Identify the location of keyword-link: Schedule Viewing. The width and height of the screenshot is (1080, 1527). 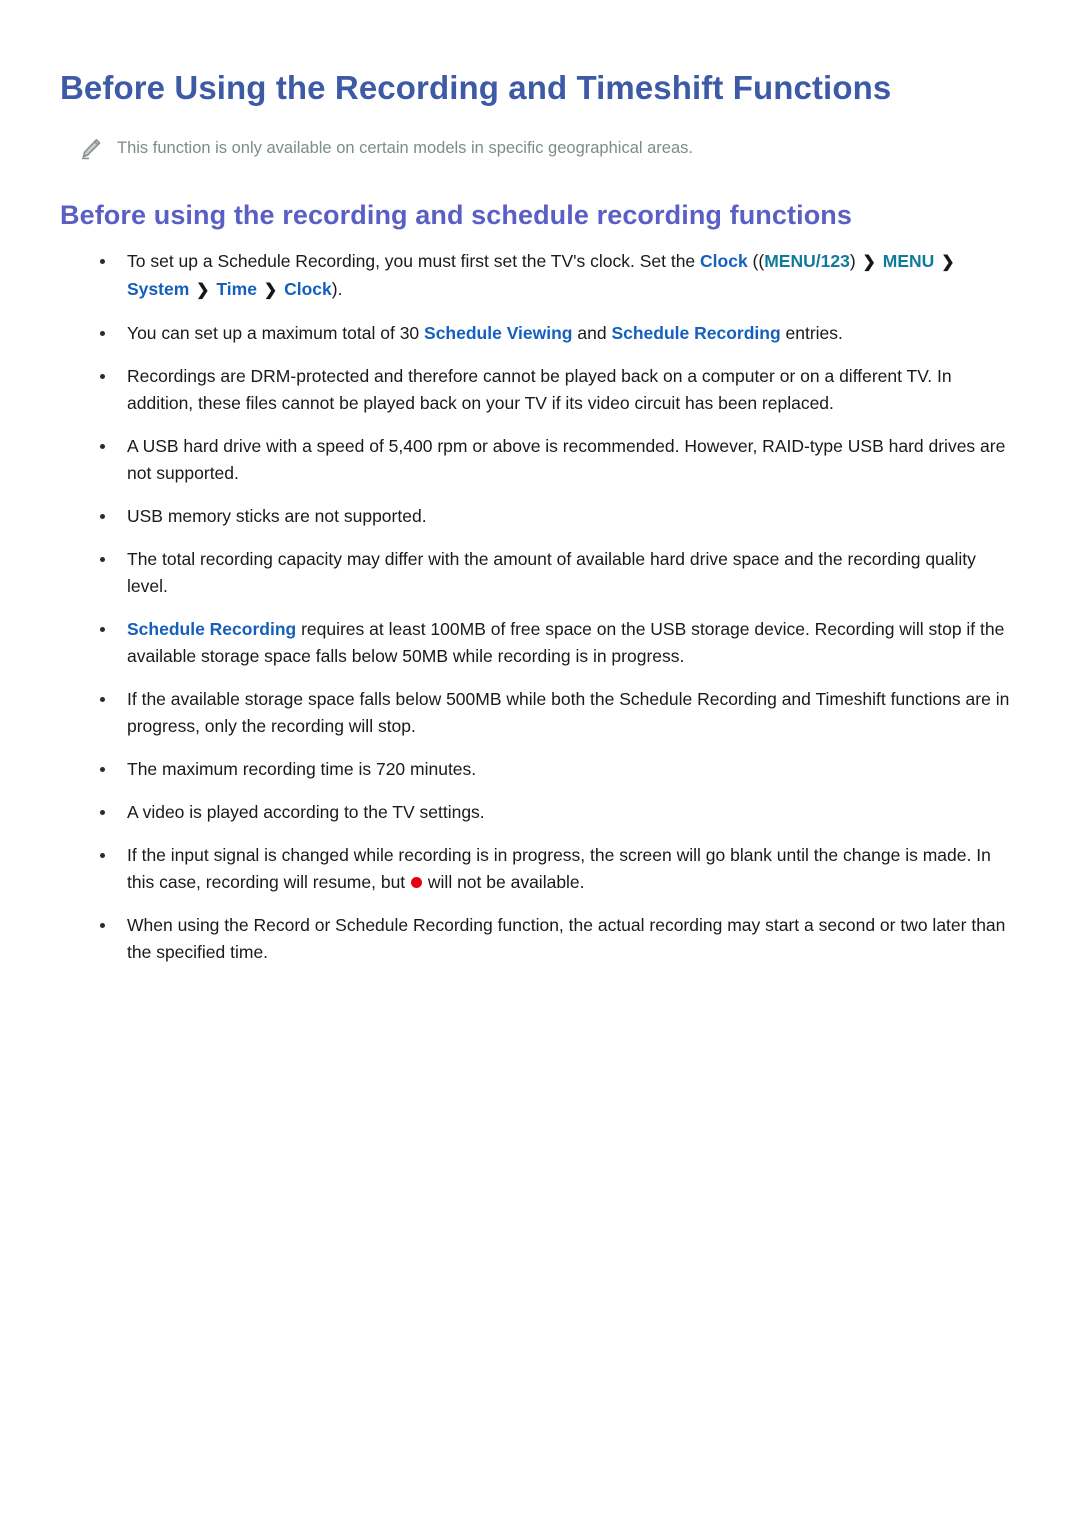
(498, 333).